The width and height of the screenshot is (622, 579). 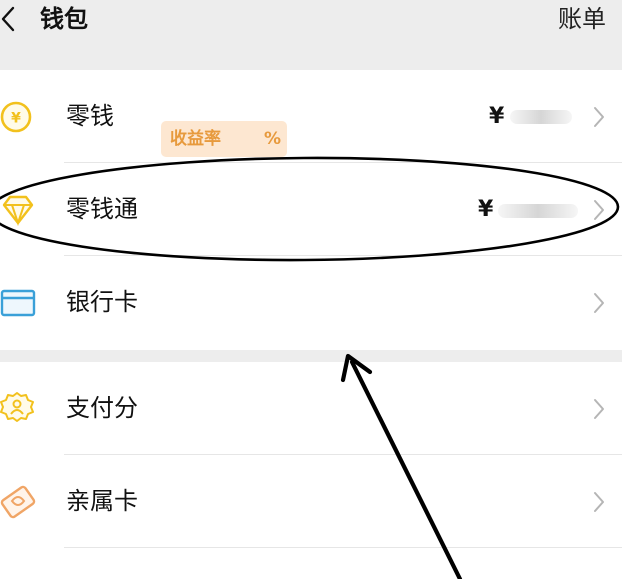 What do you see at coordinates (224, 139) in the screenshot?
I see `yield-rate-badge: 收益率 %` at bounding box center [224, 139].